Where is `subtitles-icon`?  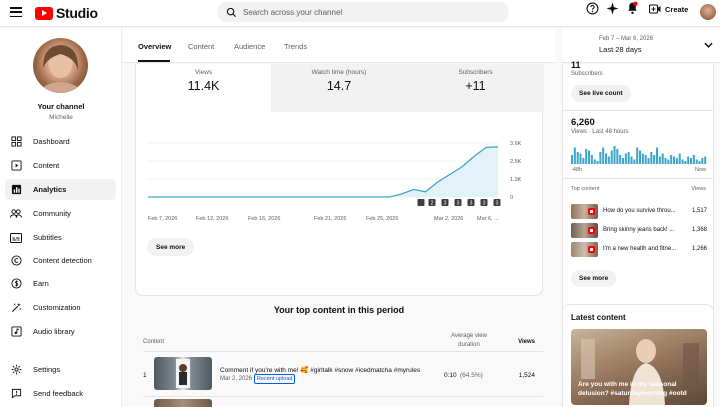 subtitles-icon is located at coordinates (16, 238).